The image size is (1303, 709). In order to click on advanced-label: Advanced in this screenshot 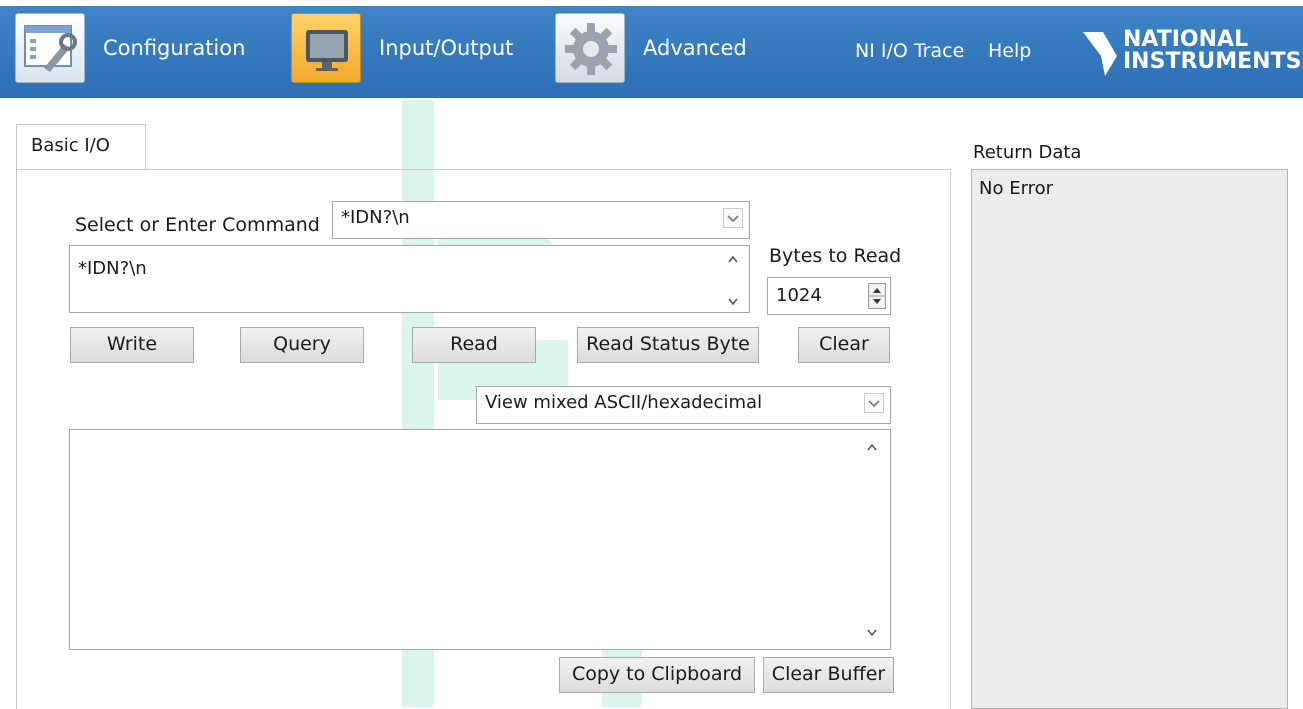, I will do `click(695, 48)`.